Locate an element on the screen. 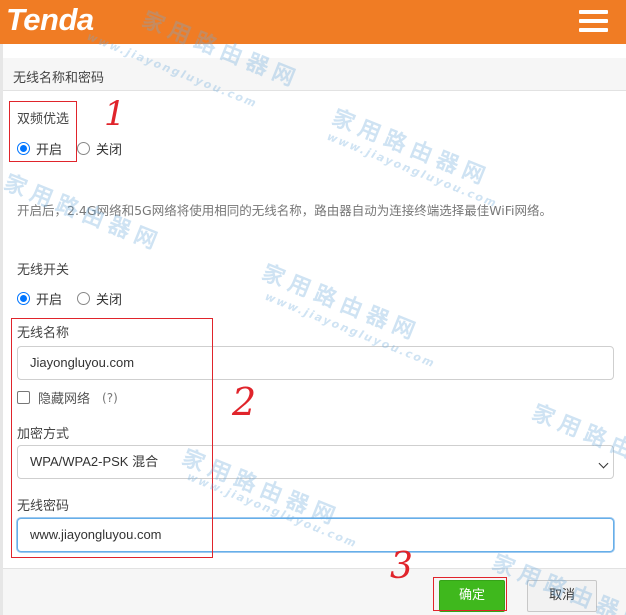 Image resolution: width=626 pixels, height=615 pixels. section-title: 无线名称和密码 is located at coordinates (59, 78).